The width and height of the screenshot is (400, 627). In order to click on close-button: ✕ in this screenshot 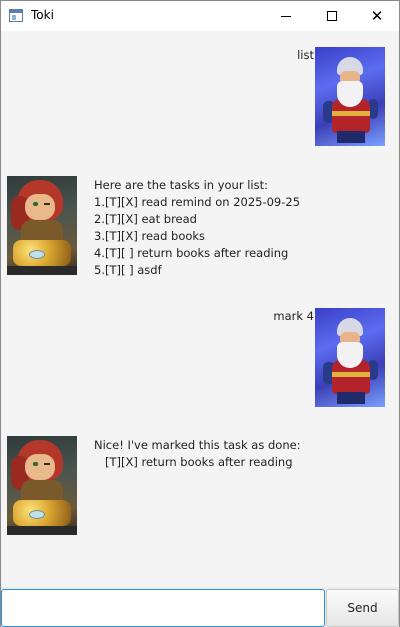, I will do `click(377, 16)`.